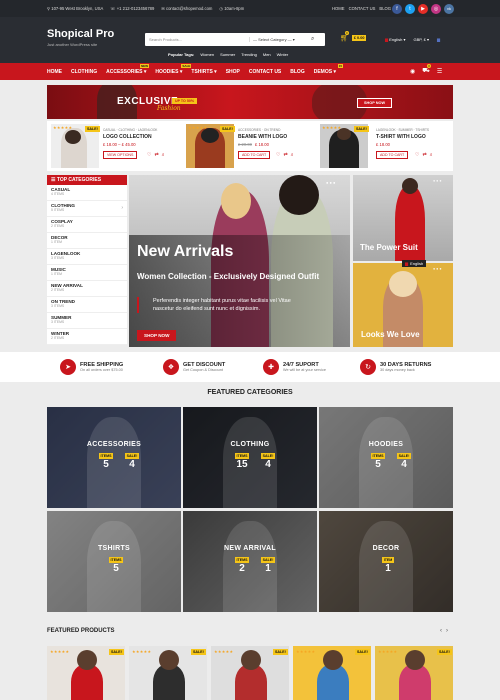  What do you see at coordinates (403, 305) in the screenshot?
I see `promo-card-looks: ● ● ● Looks We Love` at bounding box center [403, 305].